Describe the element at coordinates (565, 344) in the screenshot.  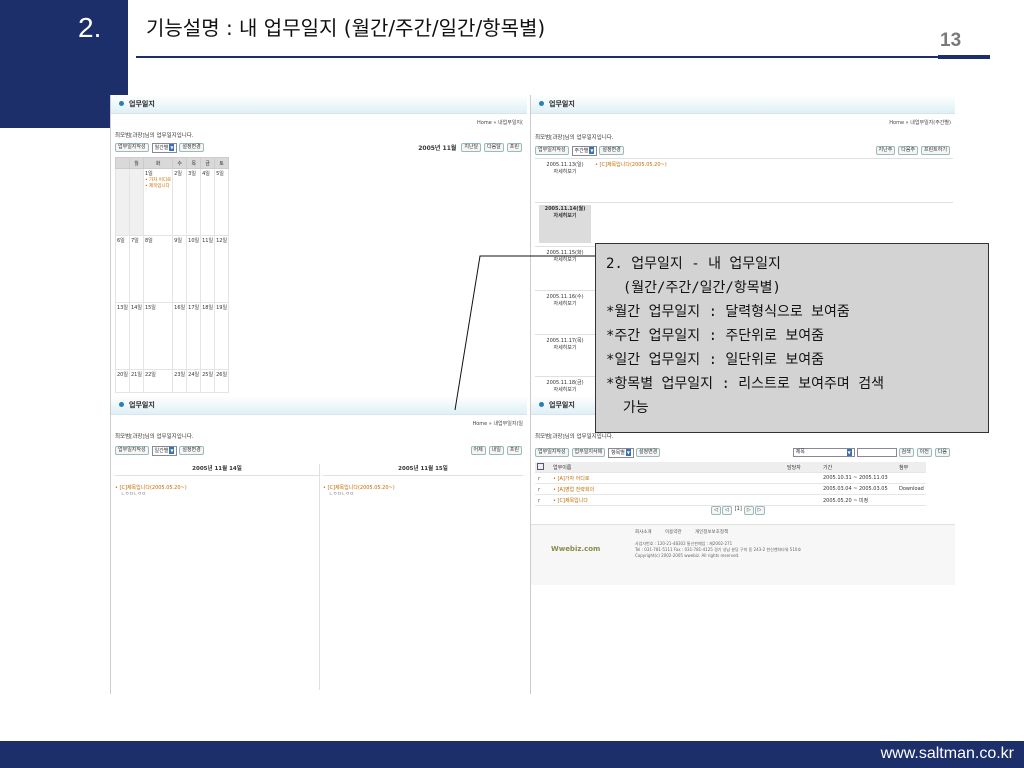
I see `week-day-label: 2005.11.17(목) 자세히보기` at that location.